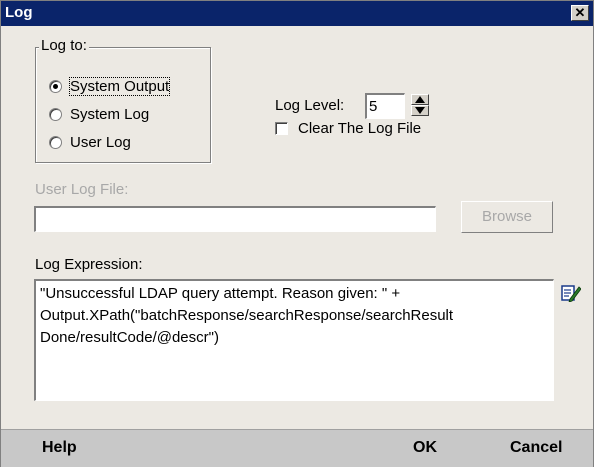 This screenshot has width=594, height=467. What do you see at coordinates (507, 217) in the screenshot?
I see `browse-button: Browse` at bounding box center [507, 217].